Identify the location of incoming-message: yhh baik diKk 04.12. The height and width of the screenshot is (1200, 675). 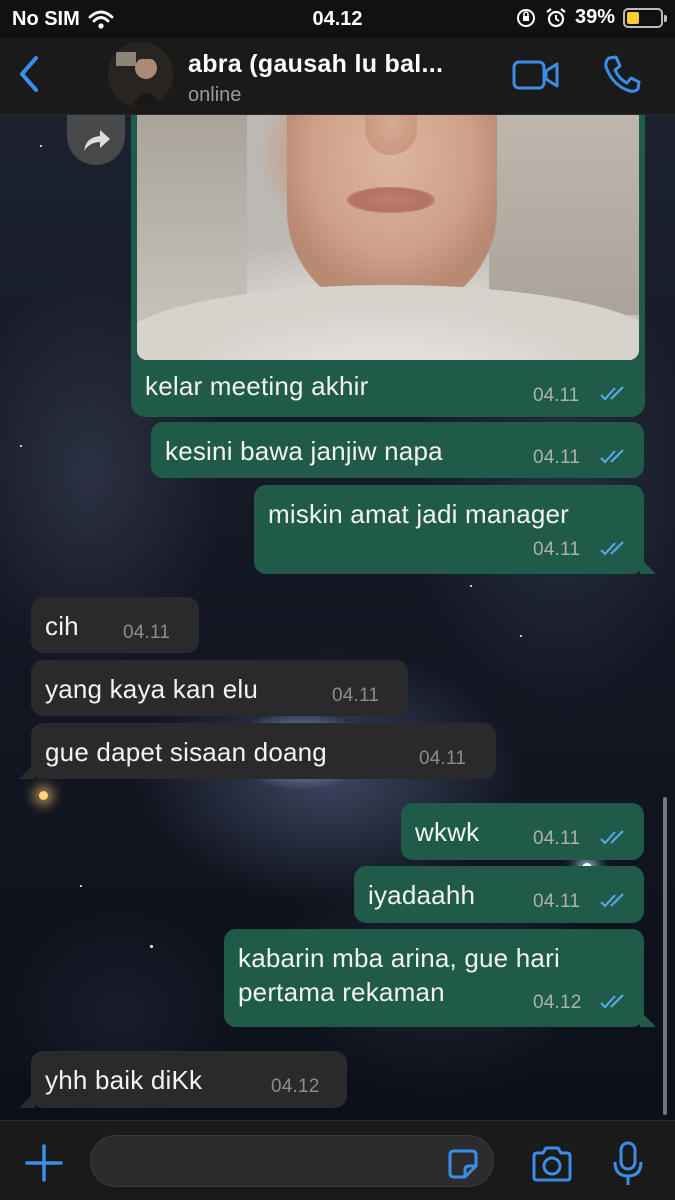
(183, 1079).